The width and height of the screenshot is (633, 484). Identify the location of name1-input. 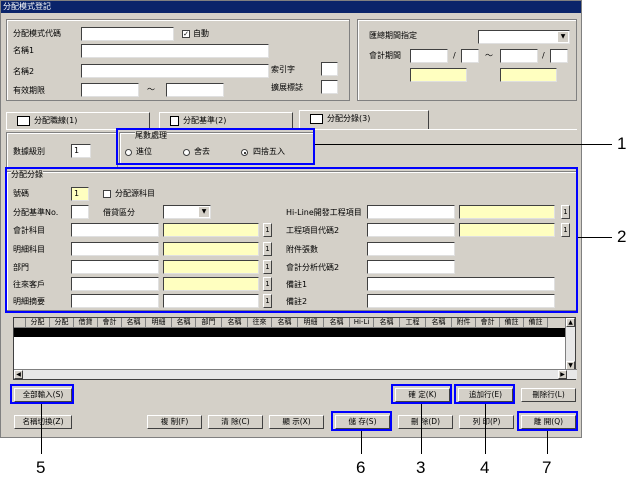
(175, 51).